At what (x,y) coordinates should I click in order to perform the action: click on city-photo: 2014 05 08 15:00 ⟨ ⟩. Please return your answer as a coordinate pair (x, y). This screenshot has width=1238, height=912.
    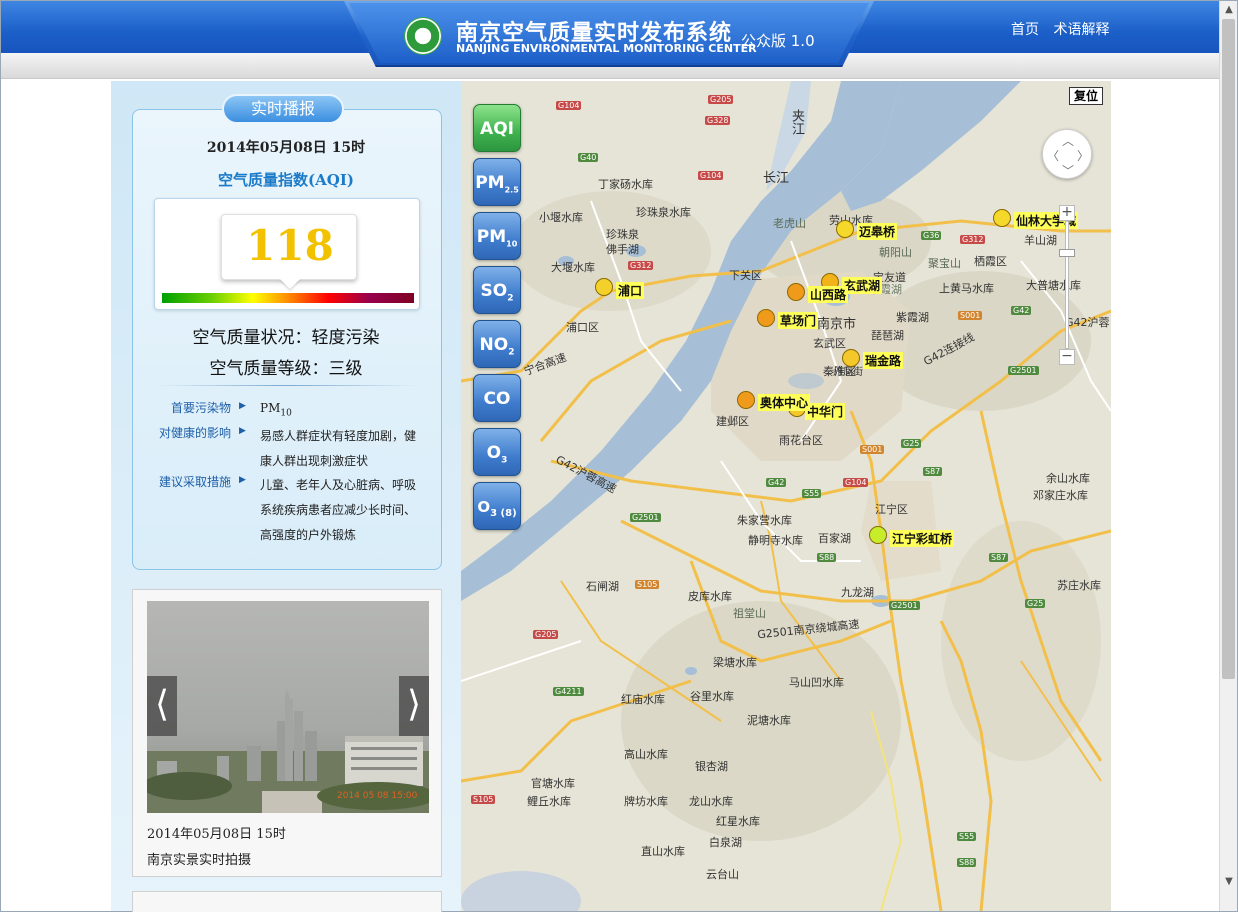
    Looking at the image, I should click on (288, 707).